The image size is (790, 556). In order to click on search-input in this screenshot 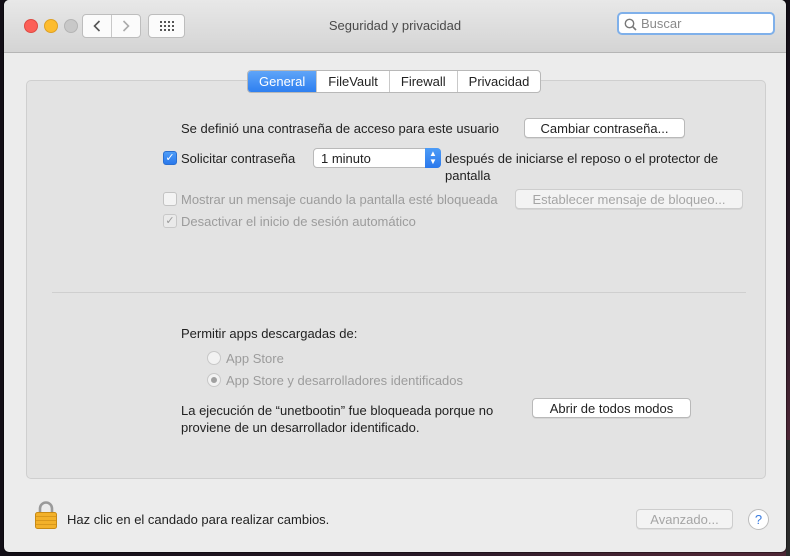, I will do `click(706, 23)`.